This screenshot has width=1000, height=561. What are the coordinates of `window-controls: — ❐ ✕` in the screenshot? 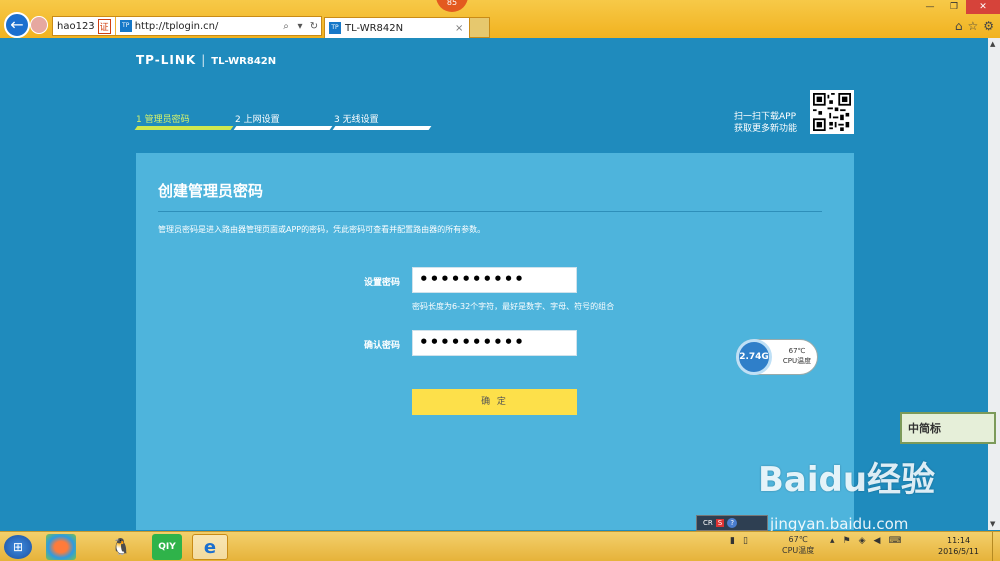 It's located at (959, 7).